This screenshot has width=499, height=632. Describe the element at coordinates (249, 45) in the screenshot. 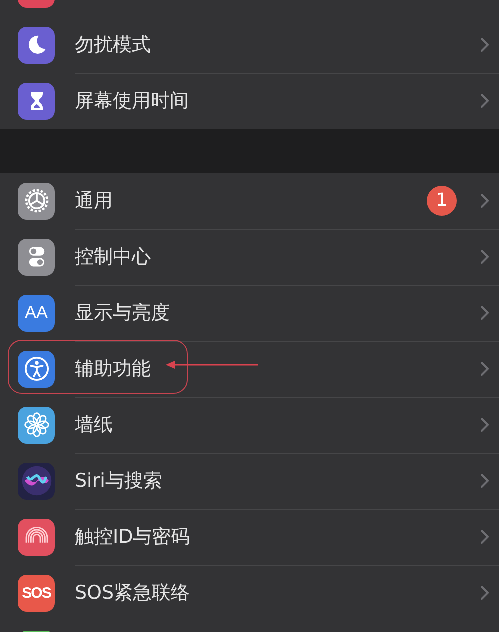

I see `settings-row: 勿扰模式` at that location.